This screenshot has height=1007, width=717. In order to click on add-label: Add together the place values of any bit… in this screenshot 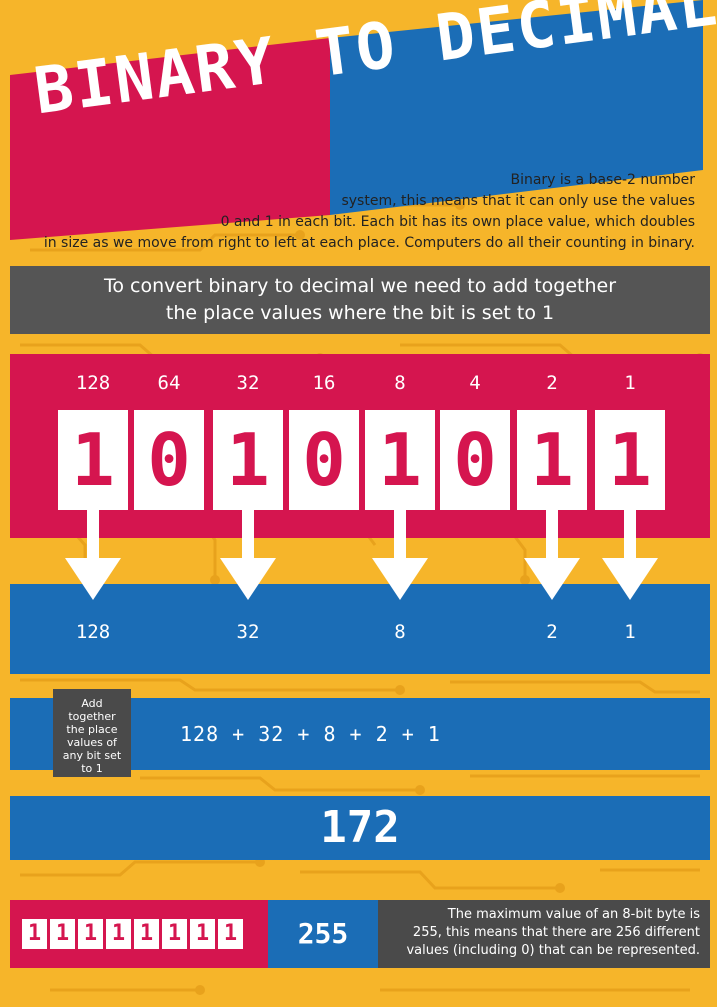, I will do `click(92, 733)`.